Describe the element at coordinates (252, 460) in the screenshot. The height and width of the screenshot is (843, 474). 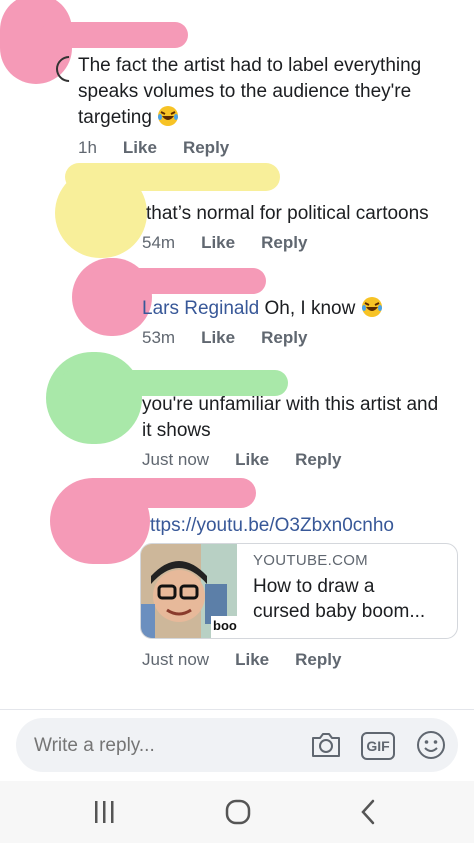
I see `comment-4-like-button: Like` at that location.